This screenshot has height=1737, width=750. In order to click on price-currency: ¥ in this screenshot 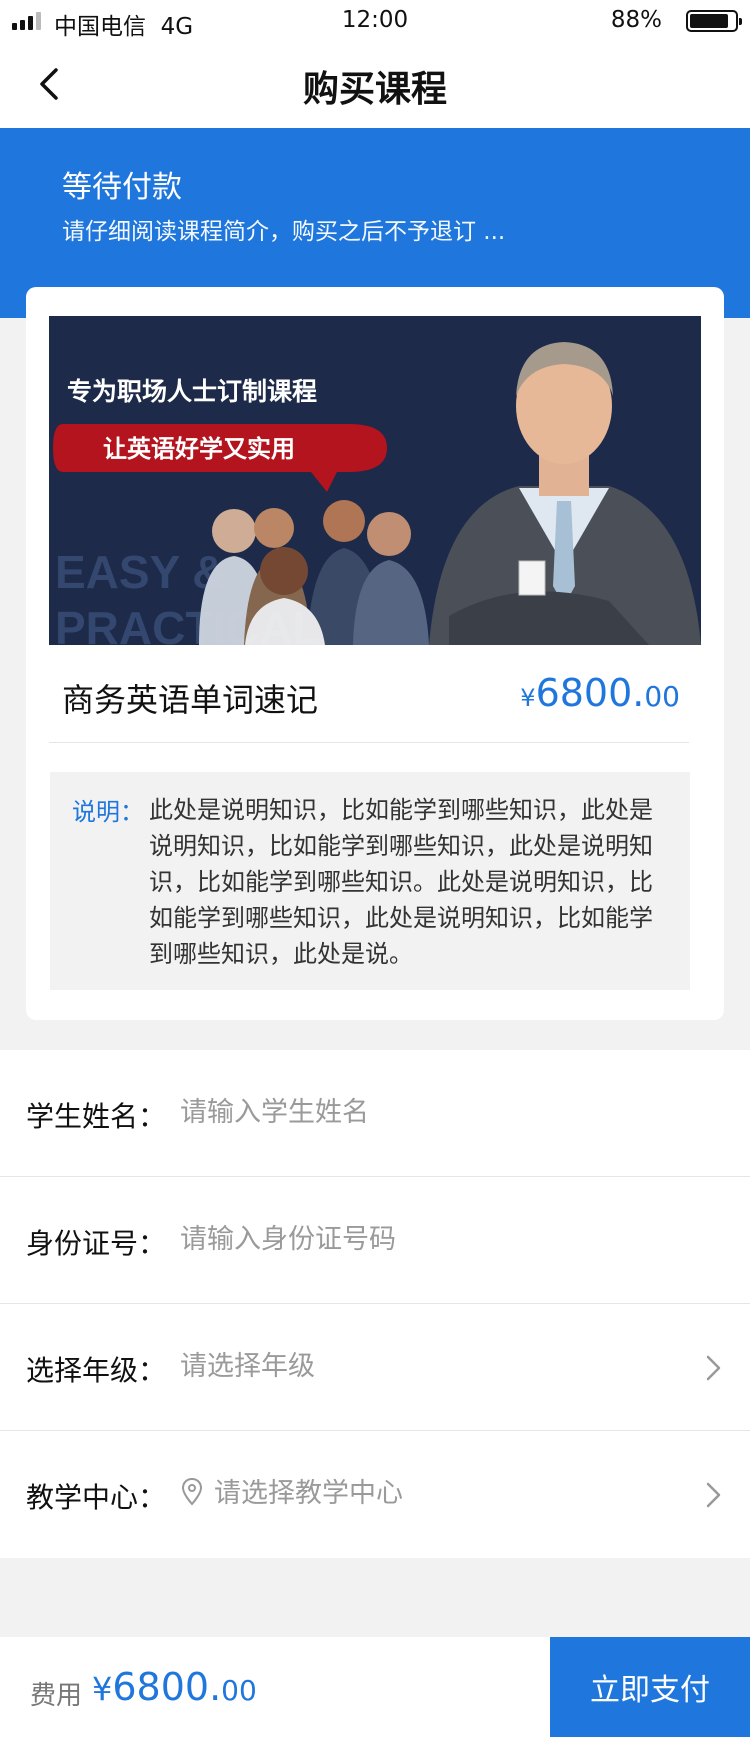, I will do `click(528, 698)`.